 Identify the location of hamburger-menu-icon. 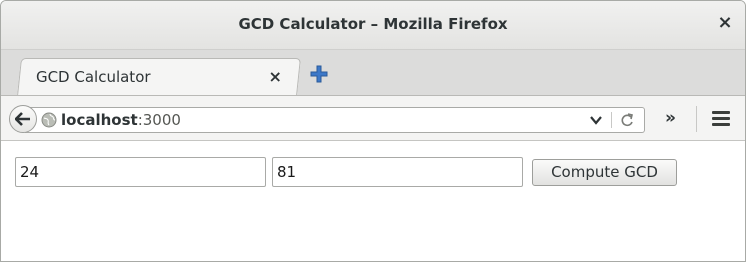
(721, 119).